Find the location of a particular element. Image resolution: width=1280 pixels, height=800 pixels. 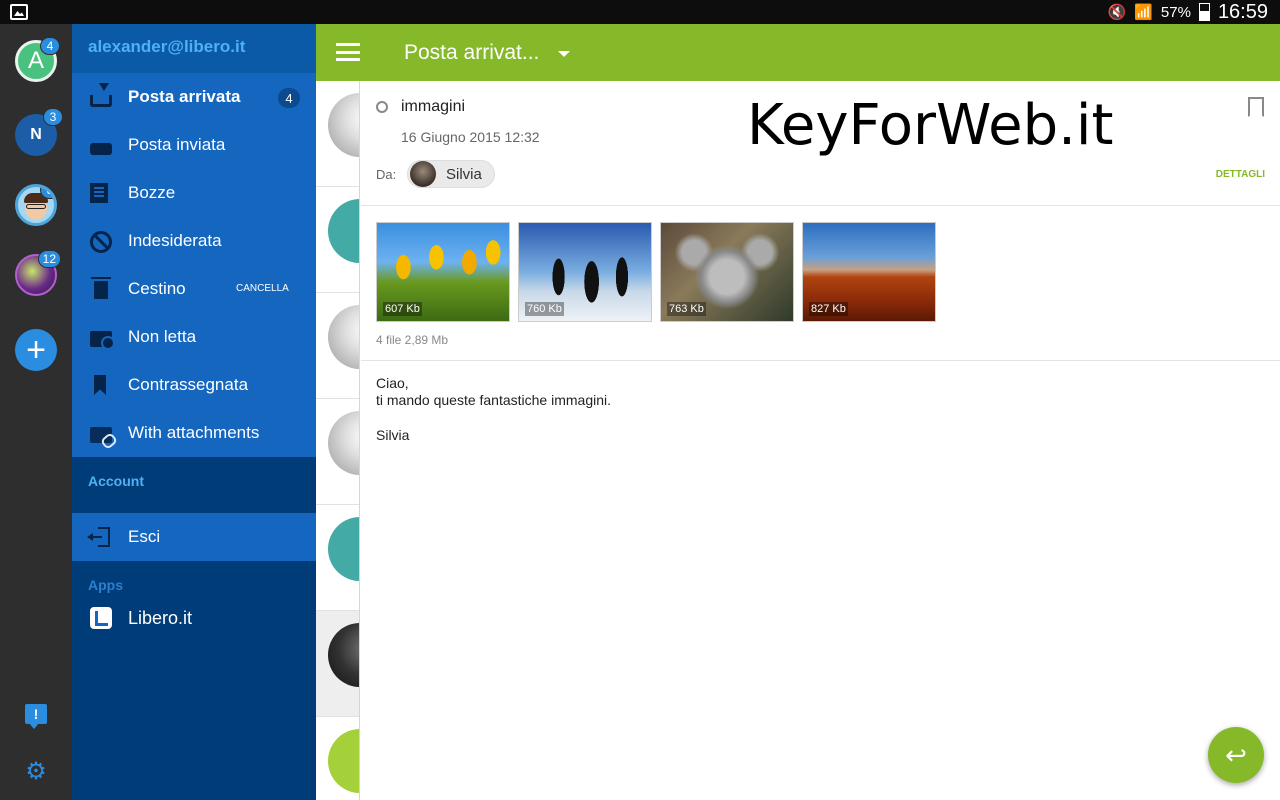

unread-folder-icon is located at coordinates (102, 340).